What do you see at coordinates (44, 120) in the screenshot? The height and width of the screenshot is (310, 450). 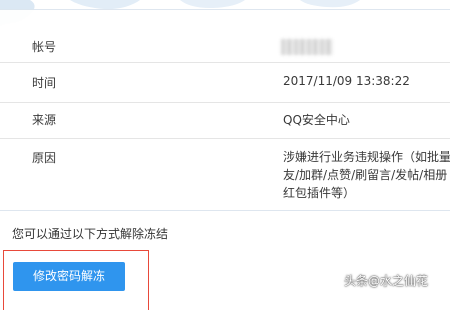 I see `source-label: 来源` at bounding box center [44, 120].